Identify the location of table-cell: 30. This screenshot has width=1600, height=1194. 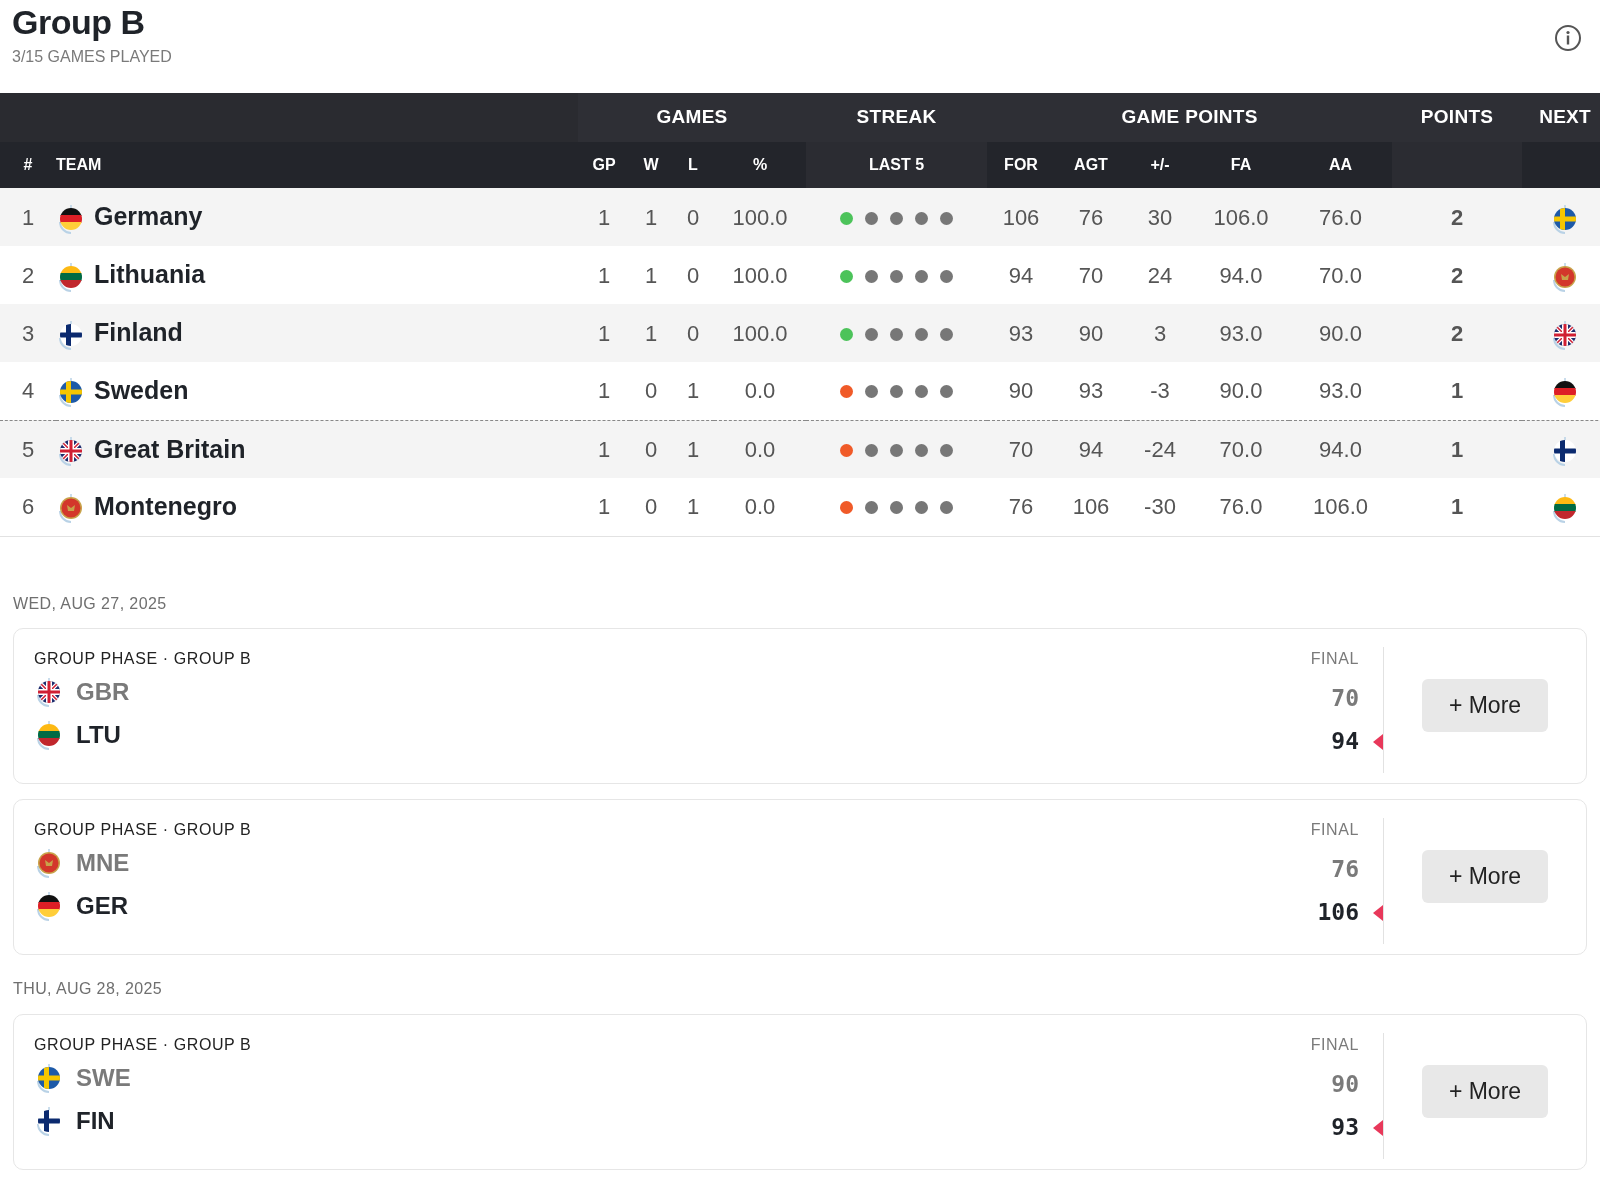
(1160, 217).